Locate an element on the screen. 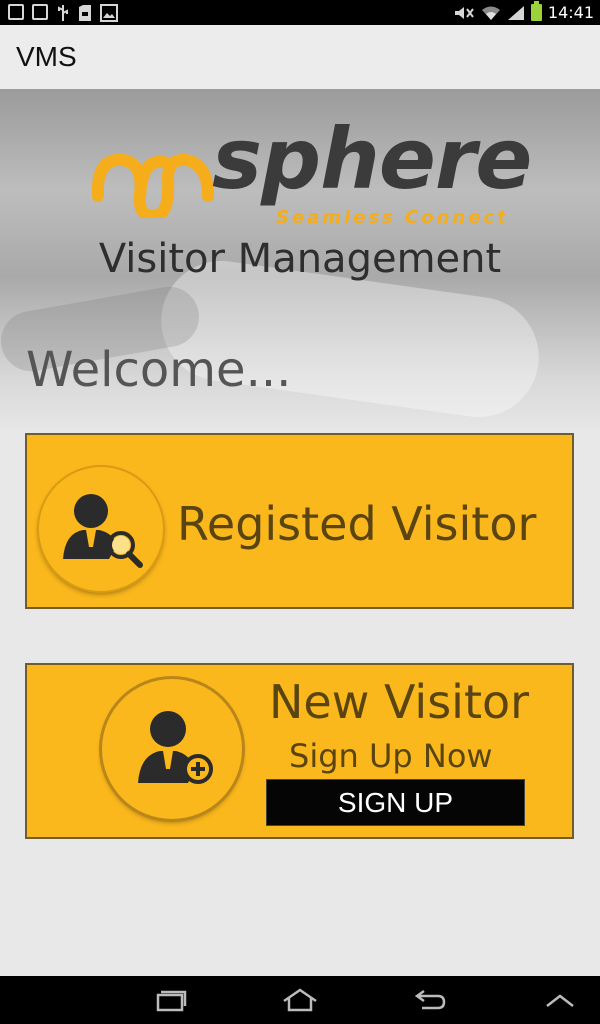  back-button is located at coordinates (430, 1000).